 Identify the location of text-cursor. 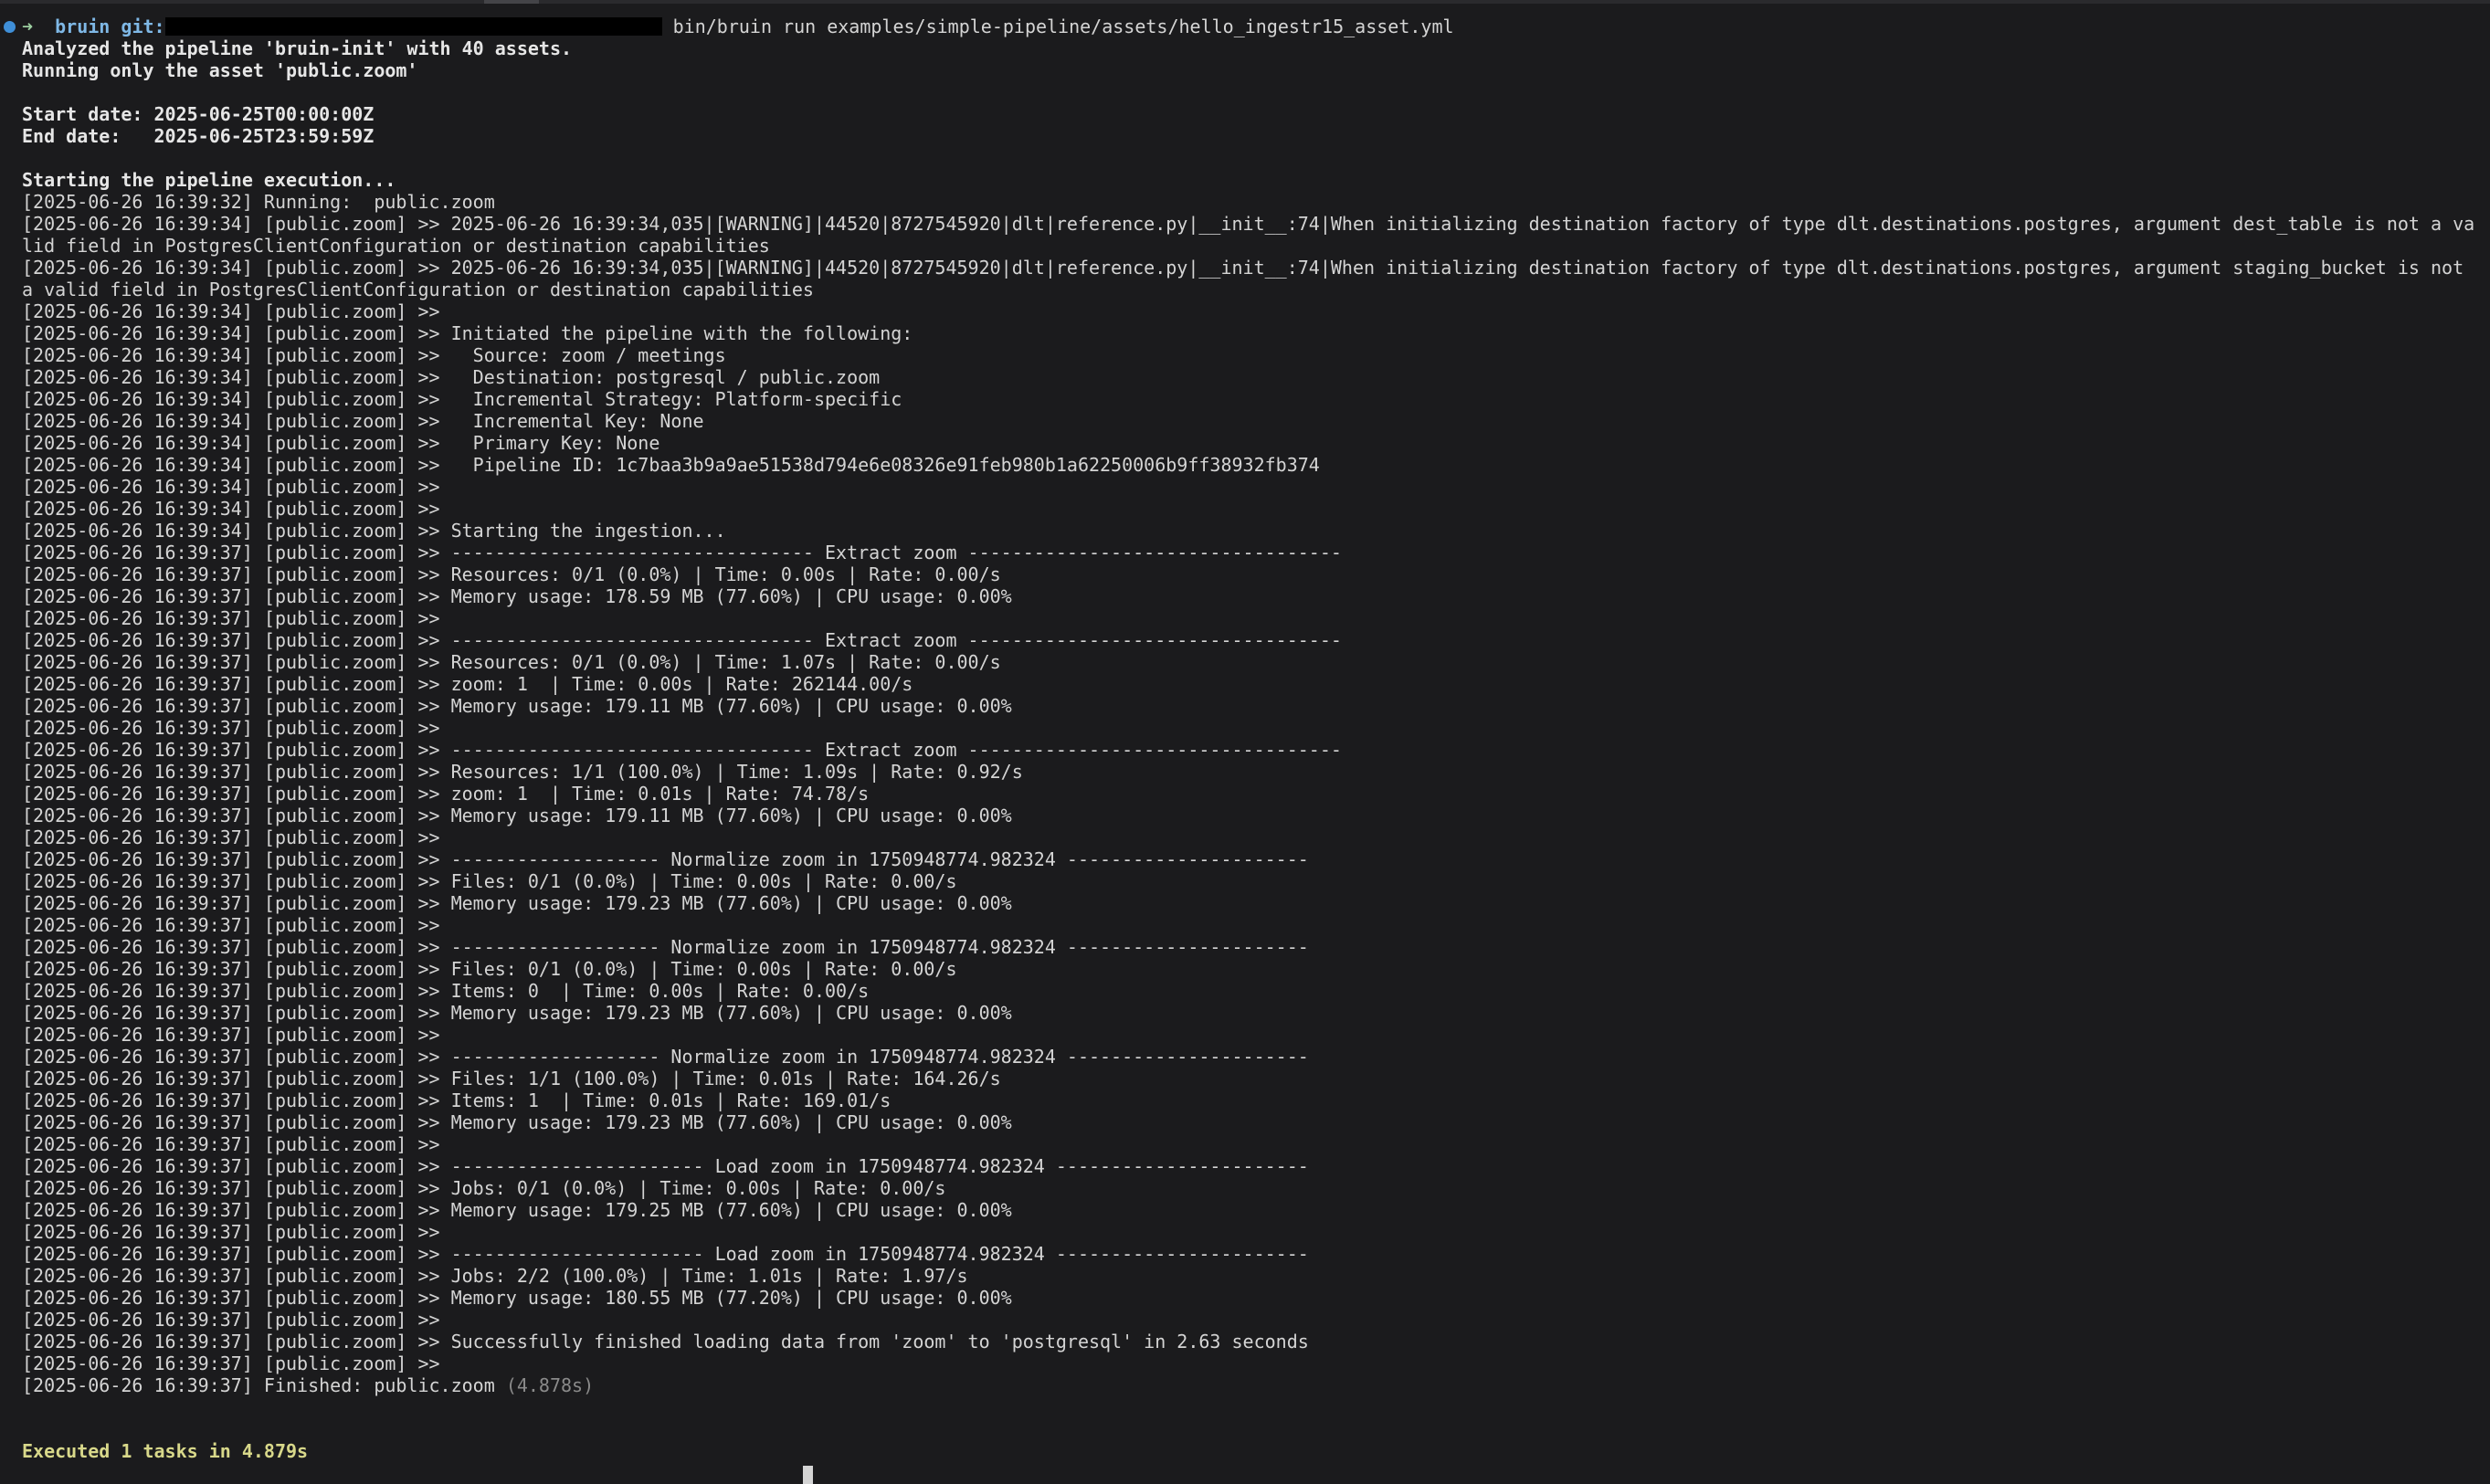
(807, 1474).